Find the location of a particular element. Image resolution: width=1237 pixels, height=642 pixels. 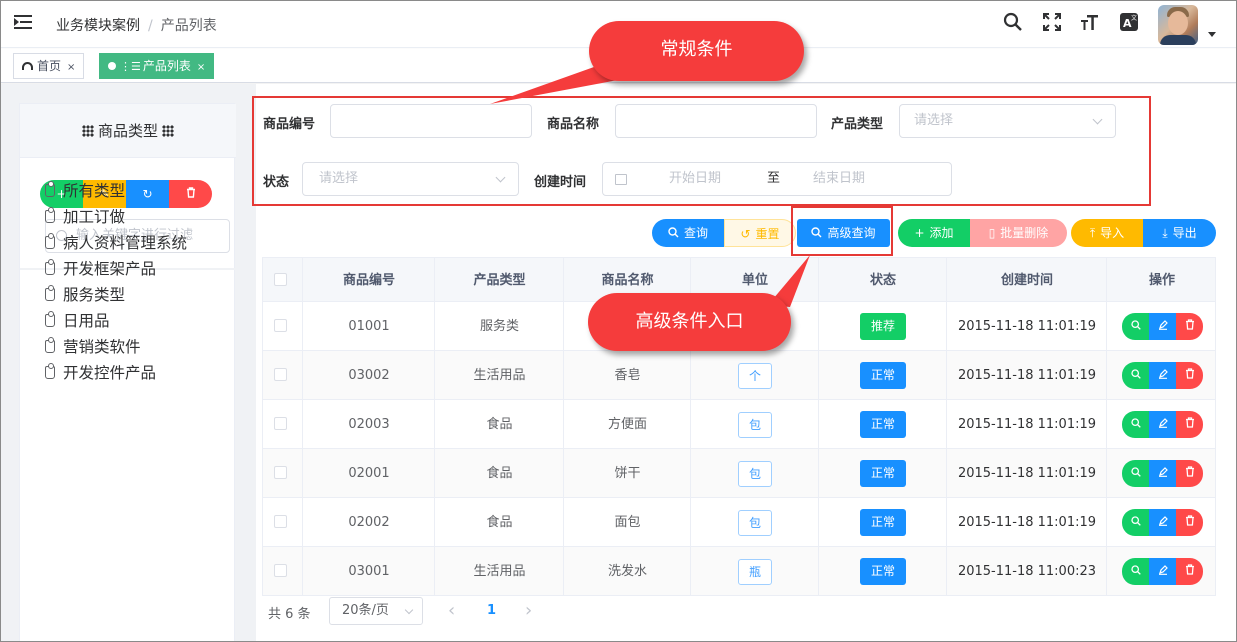

type-cell: 服务类 is located at coordinates (499, 326).